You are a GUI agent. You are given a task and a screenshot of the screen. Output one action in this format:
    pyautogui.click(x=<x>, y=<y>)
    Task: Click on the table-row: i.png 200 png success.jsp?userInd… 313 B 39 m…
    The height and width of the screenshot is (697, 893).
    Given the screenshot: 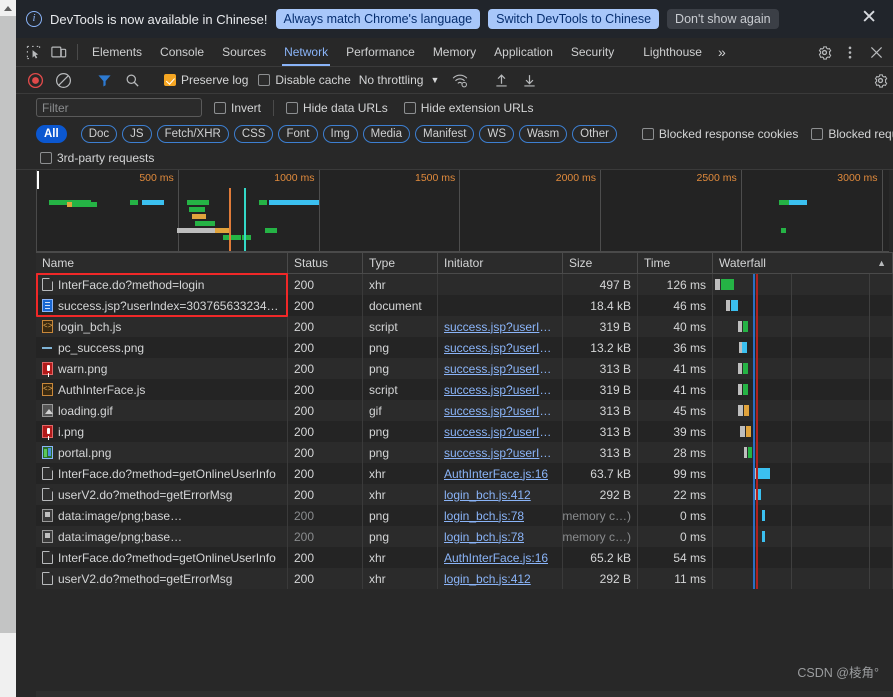 What is the action you would take?
    pyautogui.click(x=464, y=431)
    